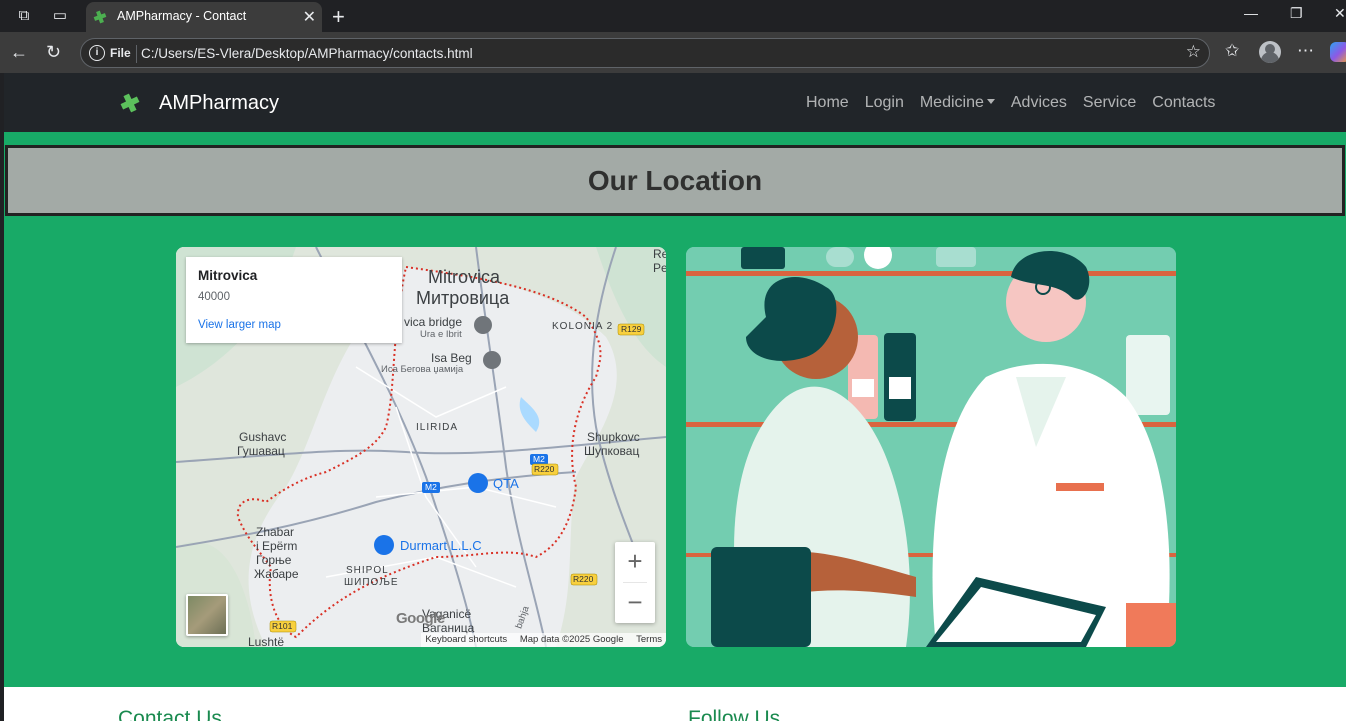  Describe the element at coordinates (675, 704) in the screenshot. I see `site-footer: Contact Us Follow Us` at that location.